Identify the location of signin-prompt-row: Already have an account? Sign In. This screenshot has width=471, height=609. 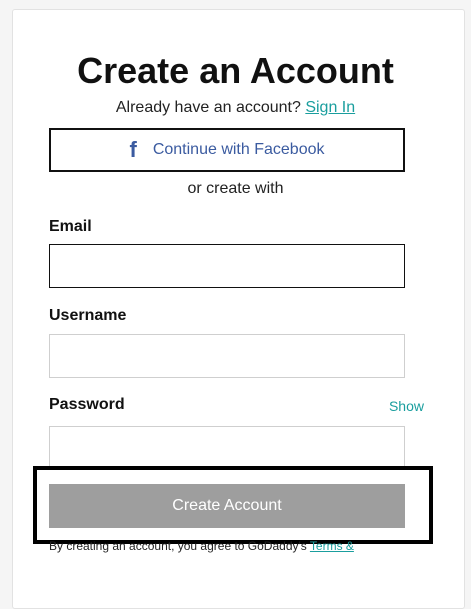
(235, 108).